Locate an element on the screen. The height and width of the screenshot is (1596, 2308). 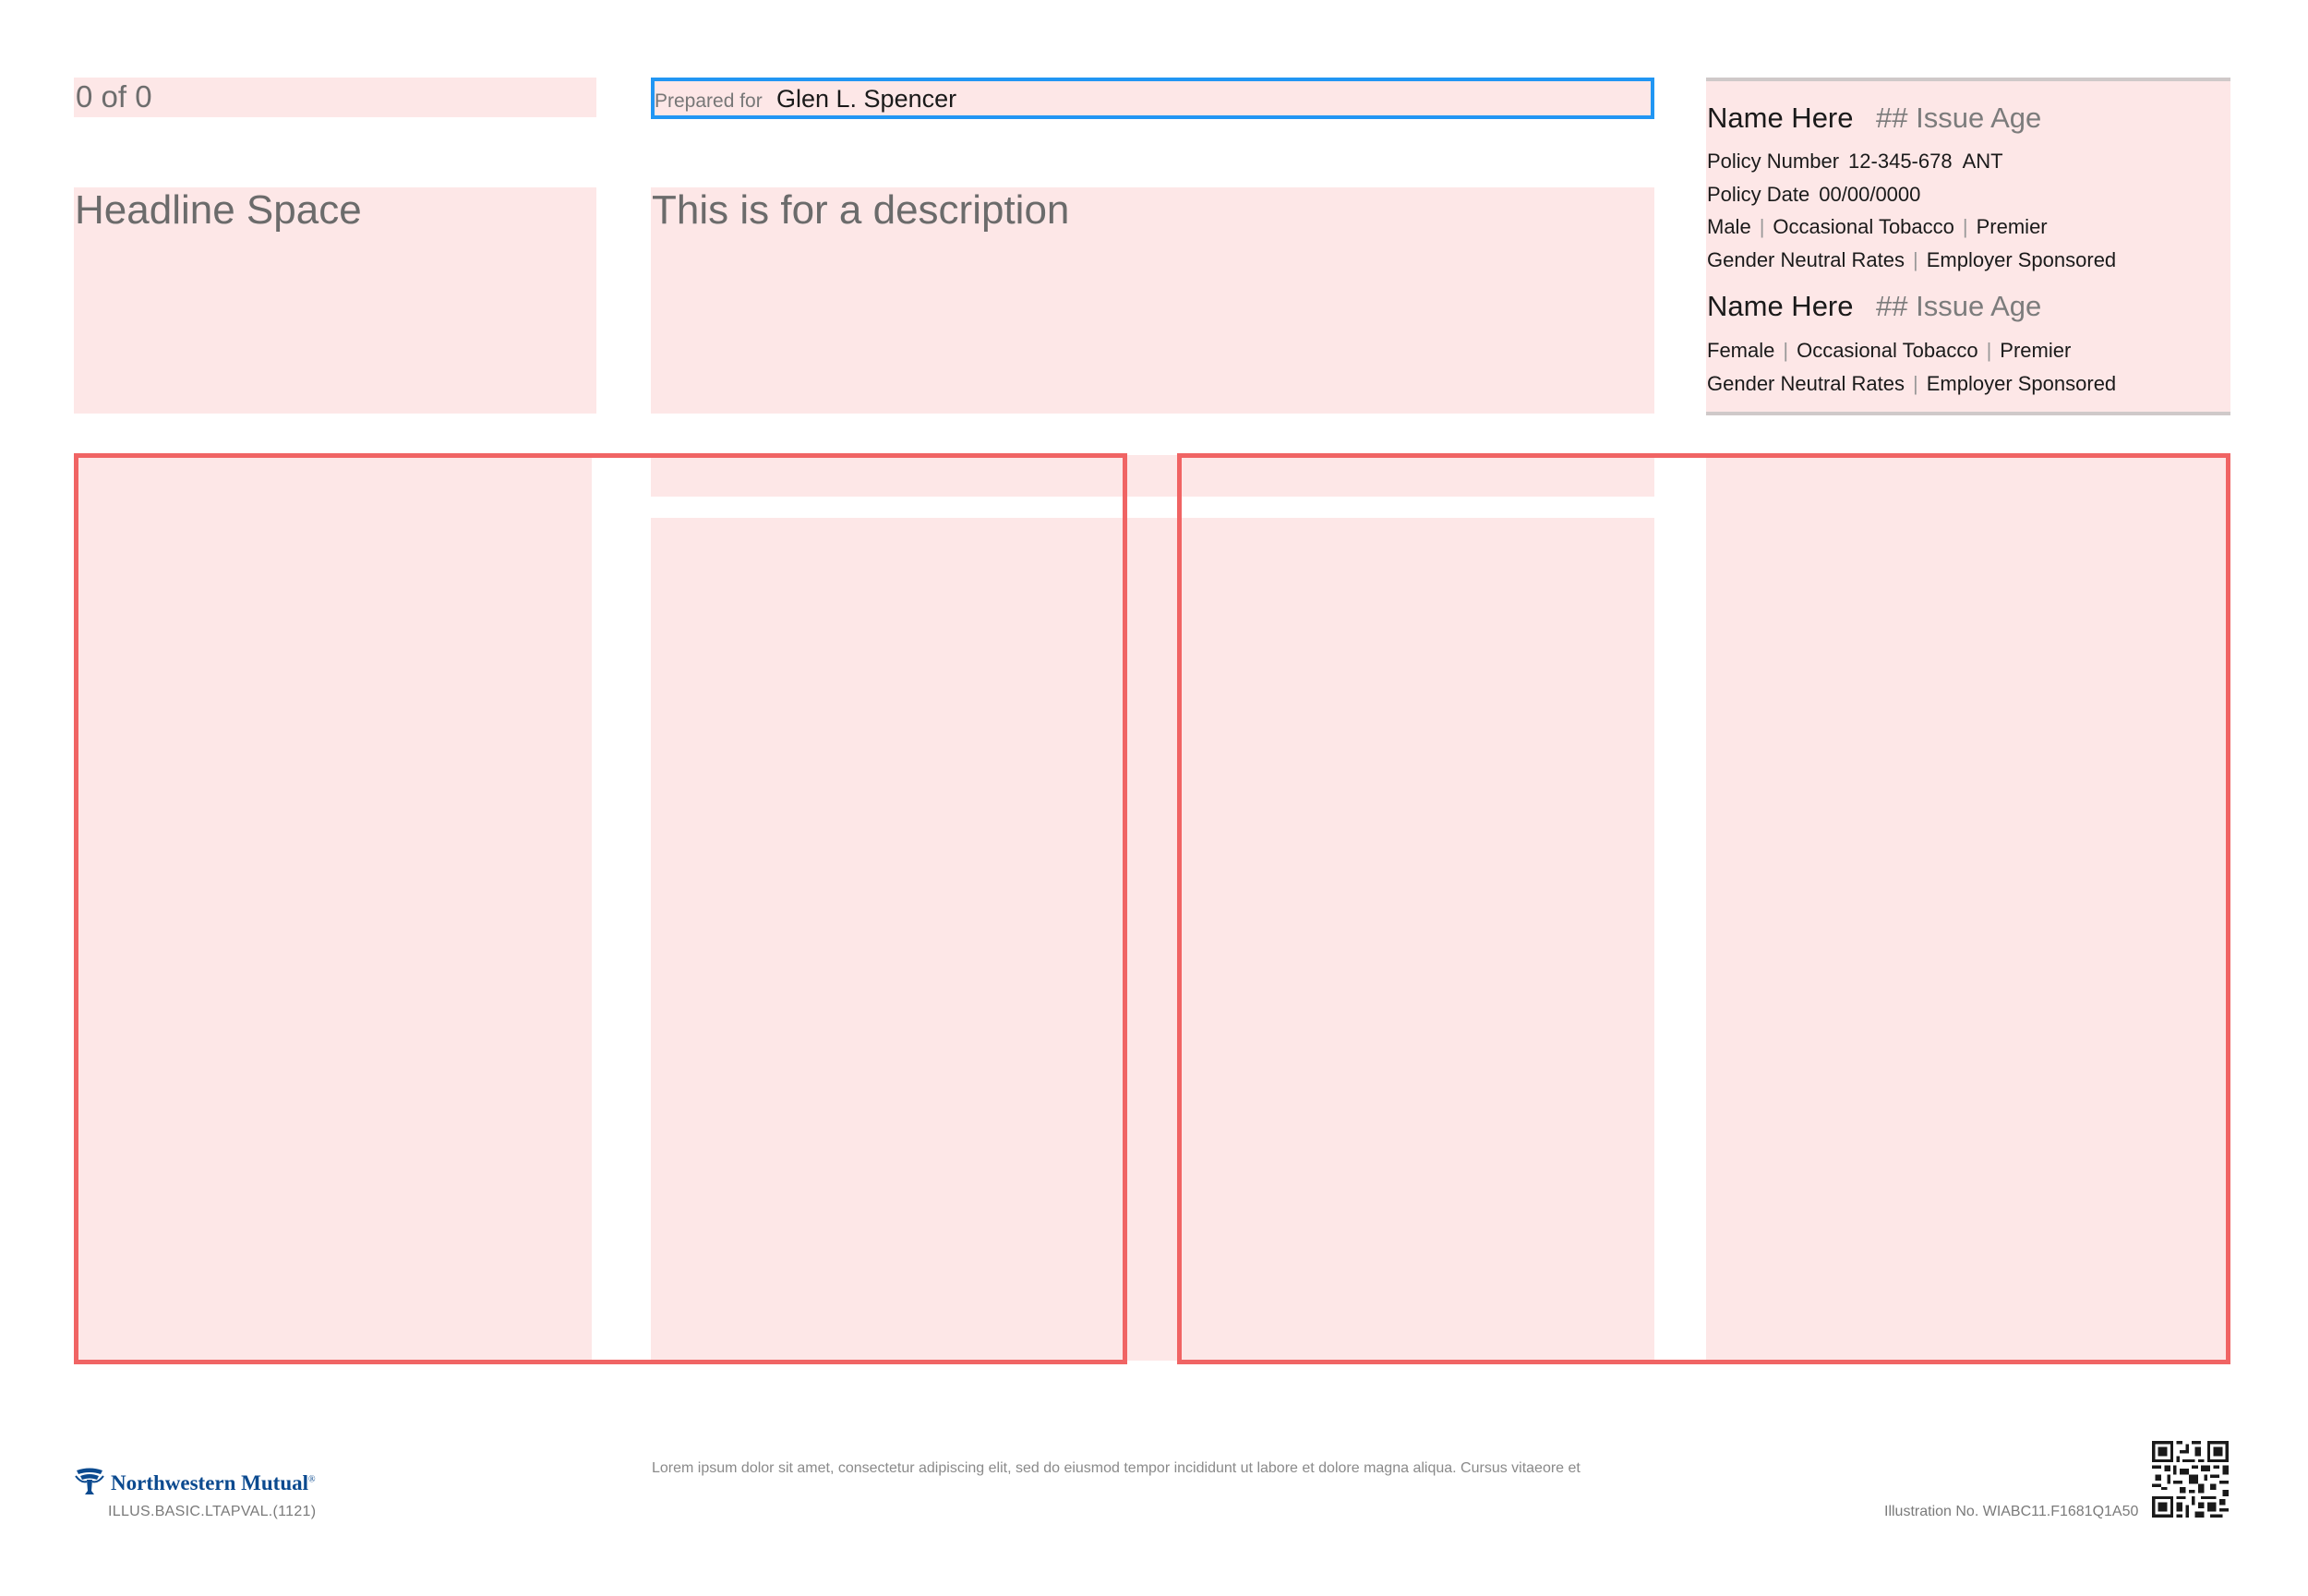
brand-name: Northwestern Mutual® is located at coordinates (213, 1482).